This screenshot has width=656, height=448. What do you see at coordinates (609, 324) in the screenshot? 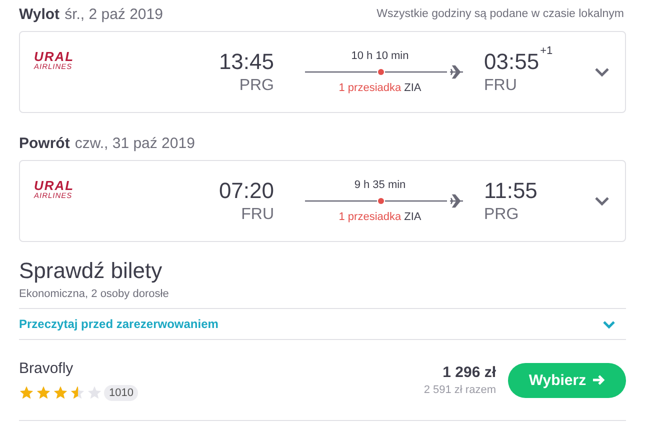
I see `chevron-icon` at bounding box center [609, 324].